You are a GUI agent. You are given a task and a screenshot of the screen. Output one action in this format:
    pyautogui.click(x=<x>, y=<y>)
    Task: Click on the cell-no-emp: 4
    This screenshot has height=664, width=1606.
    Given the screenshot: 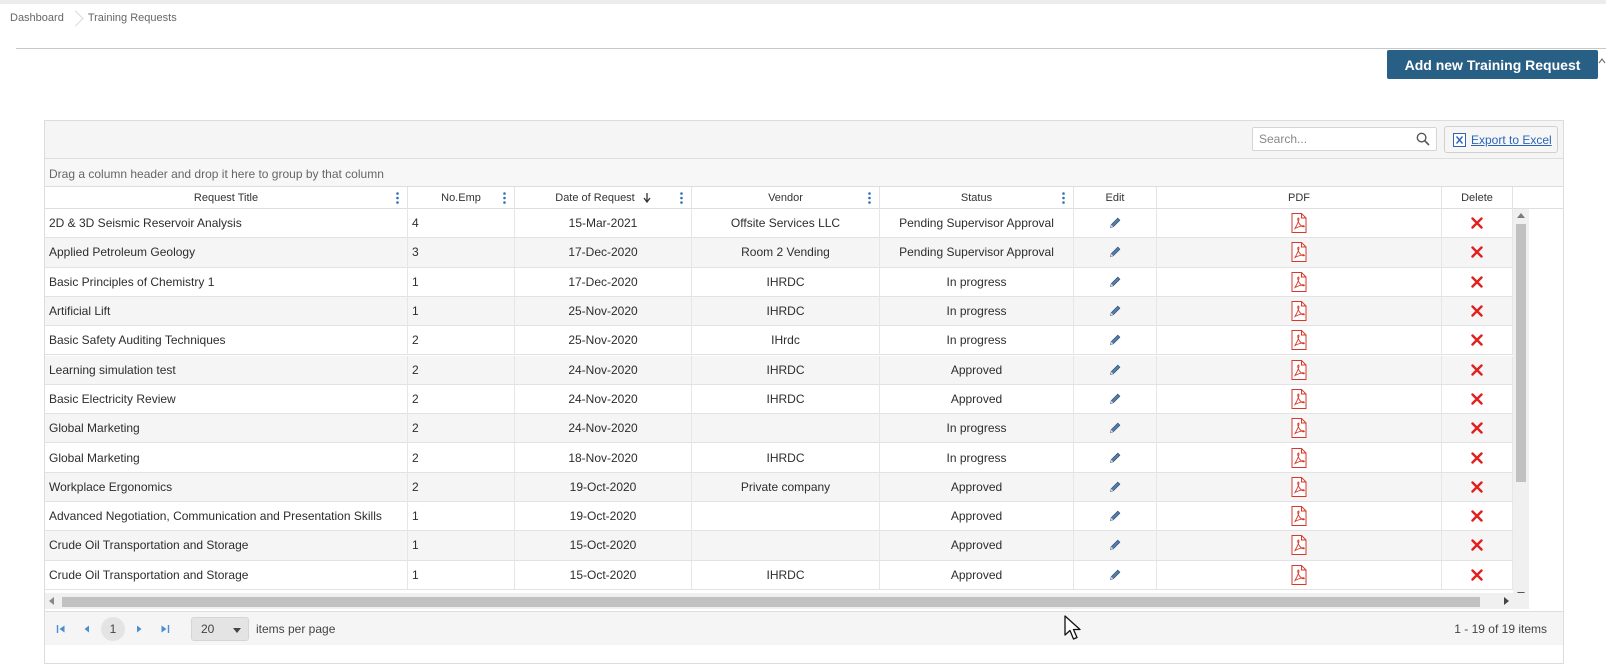 What is the action you would take?
    pyautogui.click(x=461, y=223)
    